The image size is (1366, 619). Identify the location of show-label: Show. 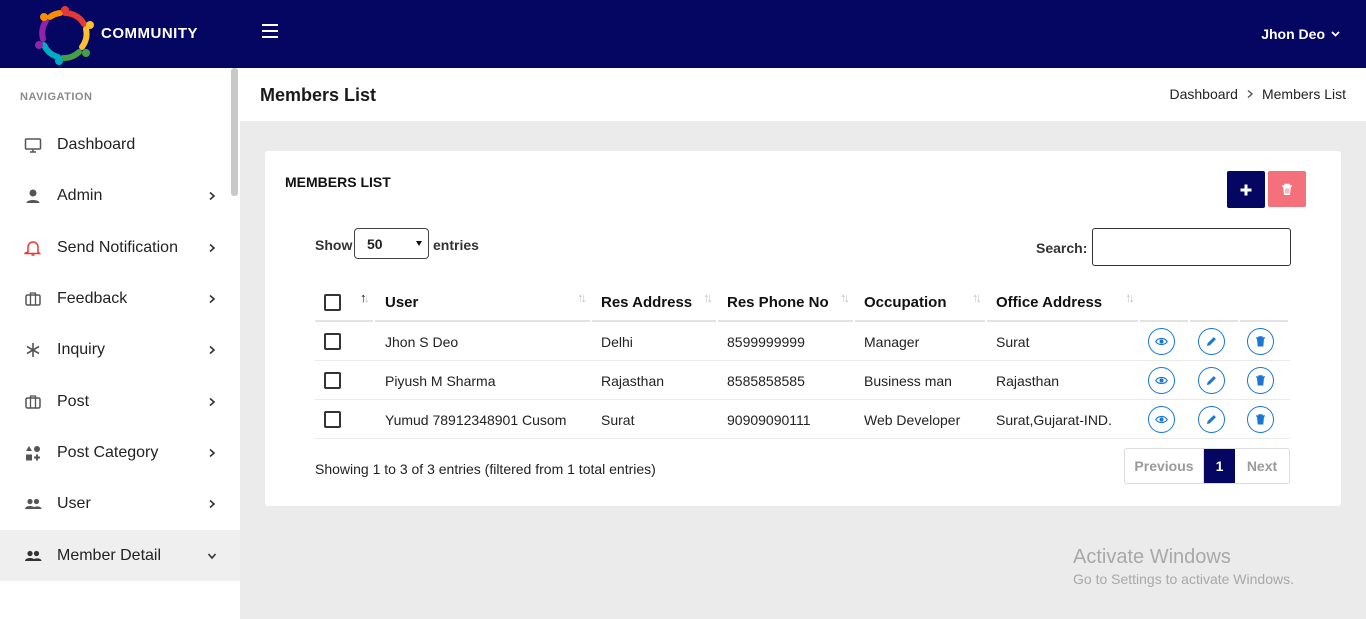
(334, 245).